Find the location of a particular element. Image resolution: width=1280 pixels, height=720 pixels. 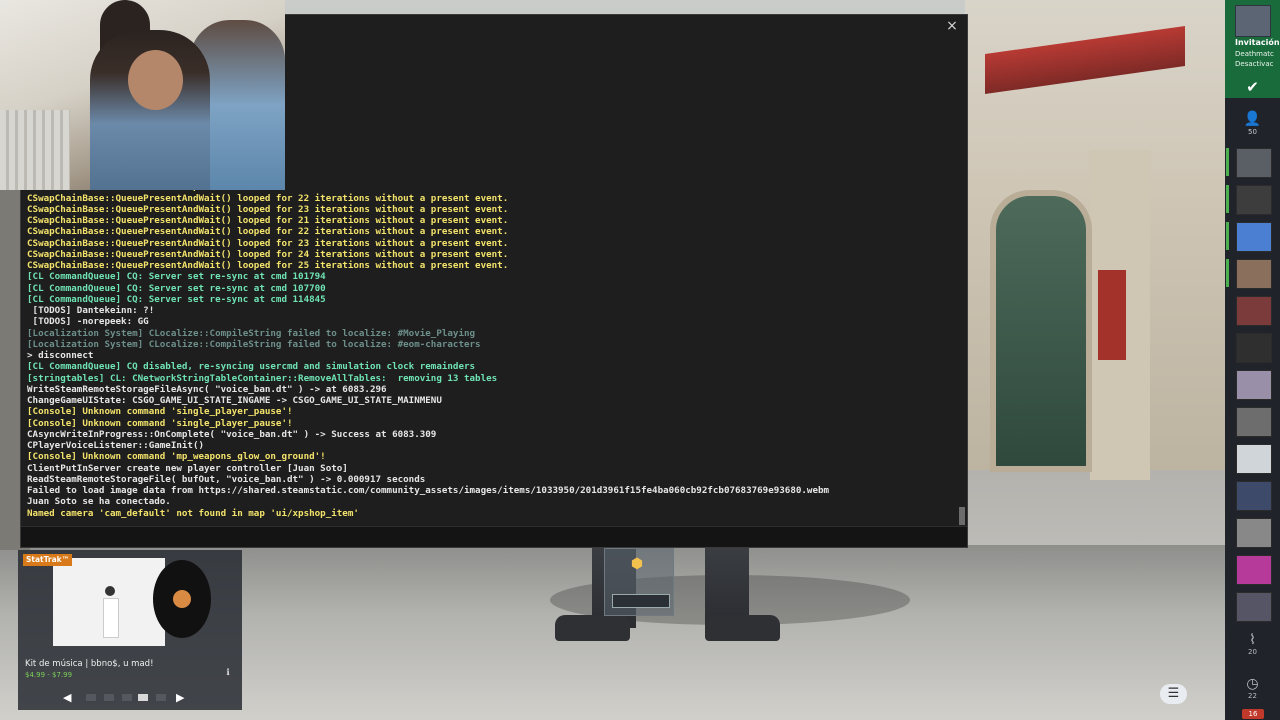

prev-arrow-icon: ◀ is located at coordinates (67, 697).